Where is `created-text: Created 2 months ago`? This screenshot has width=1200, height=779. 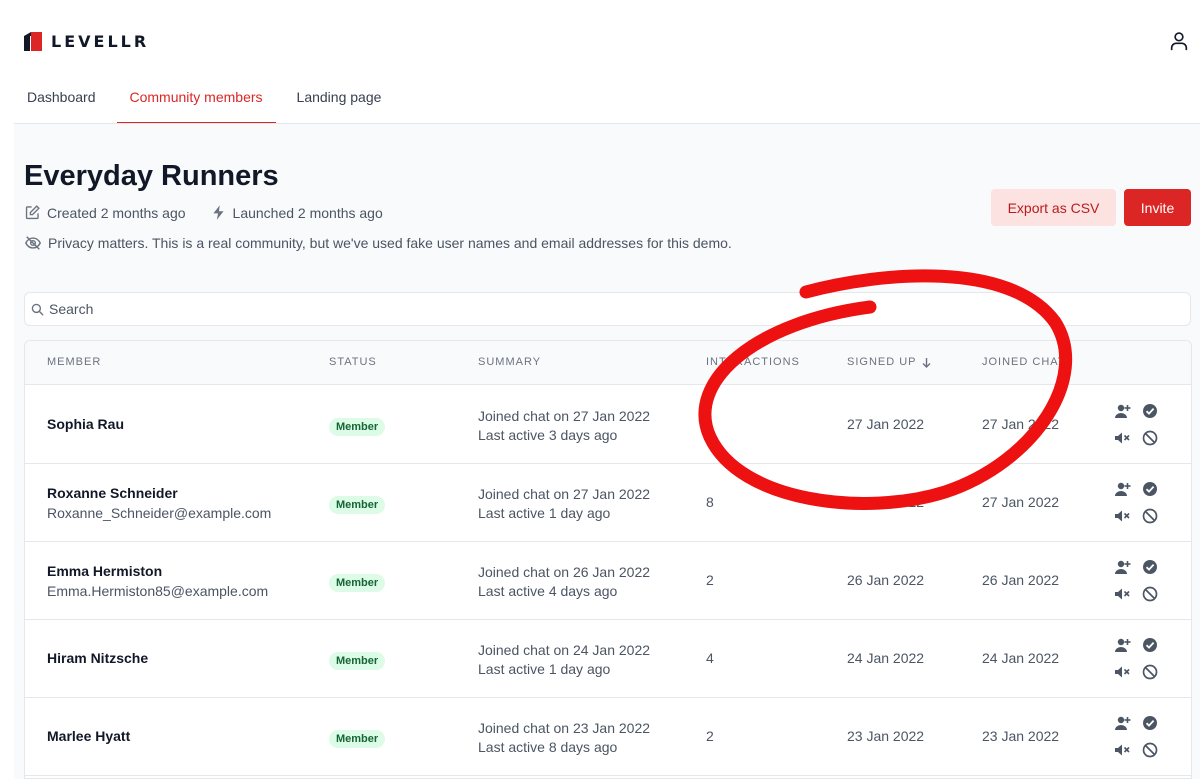
created-text: Created 2 months ago is located at coordinates (116, 212).